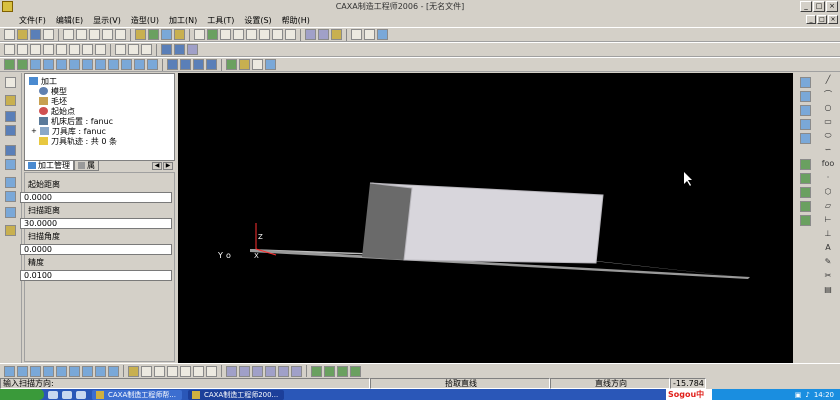 The height and width of the screenshot is (400, 840). Describe the element at coordinates (9, 34) in the screenshot. I see `new-file-icon` at that location.